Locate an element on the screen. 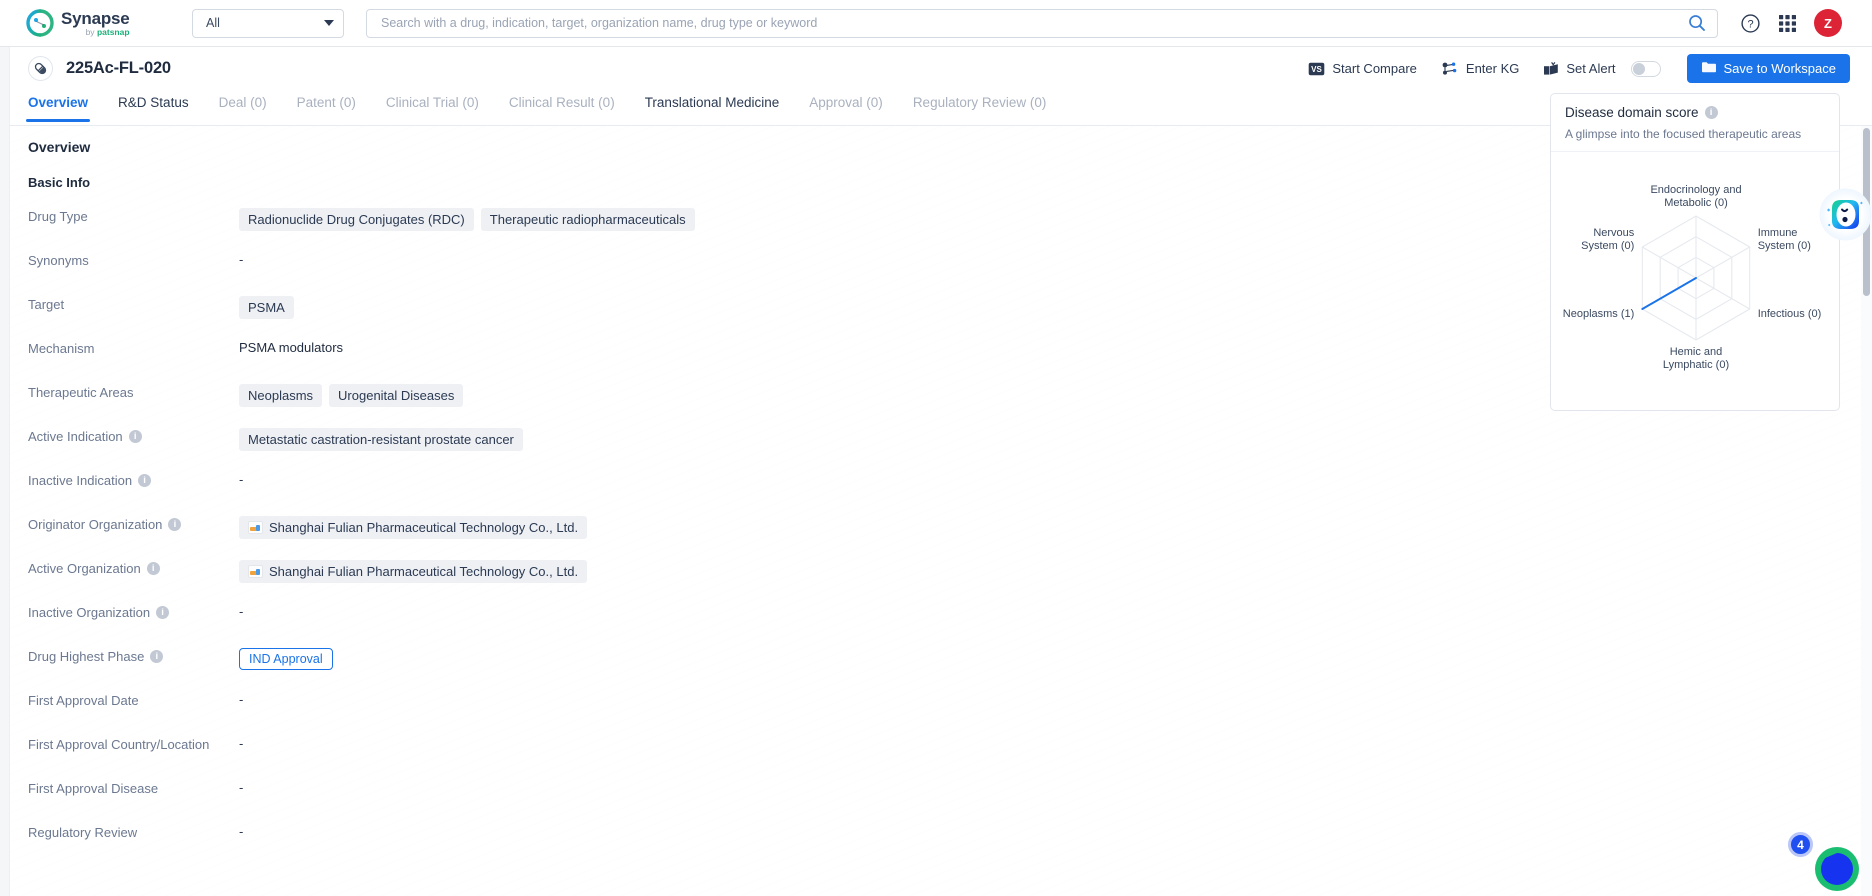  start-compare-button: VS Start Compare is located at coordinates (1362, 68).